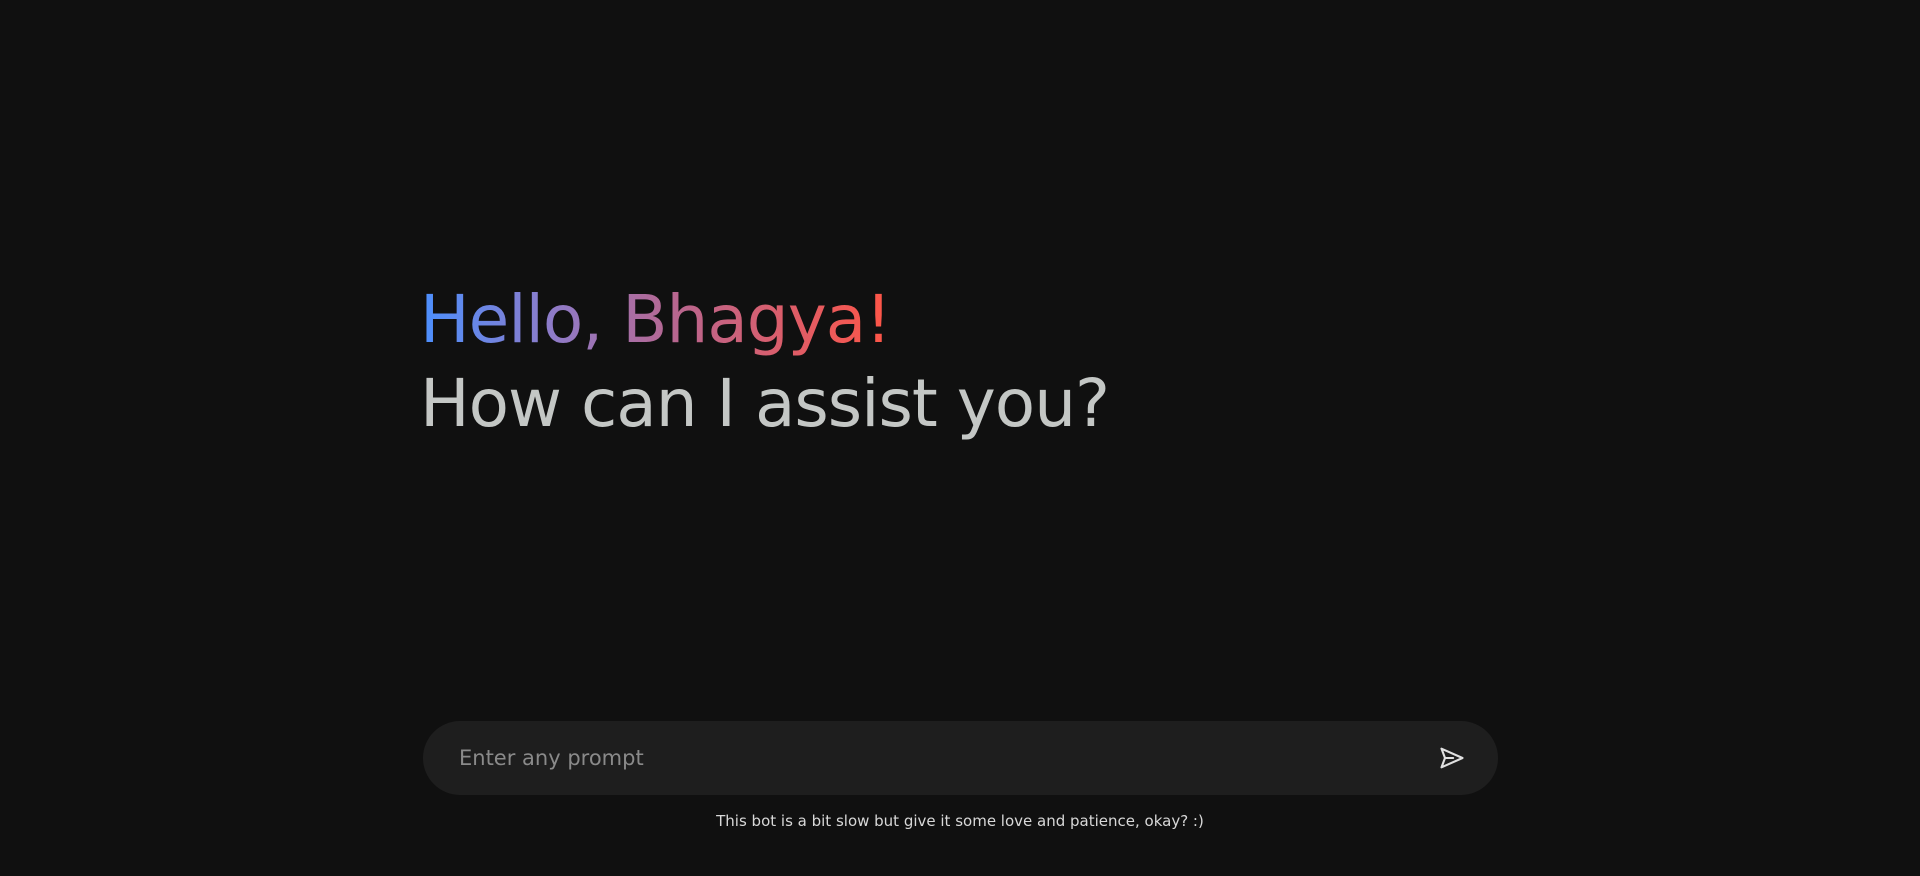  I want to click on greeting-question: How can I assist you?, so click(765, 403).